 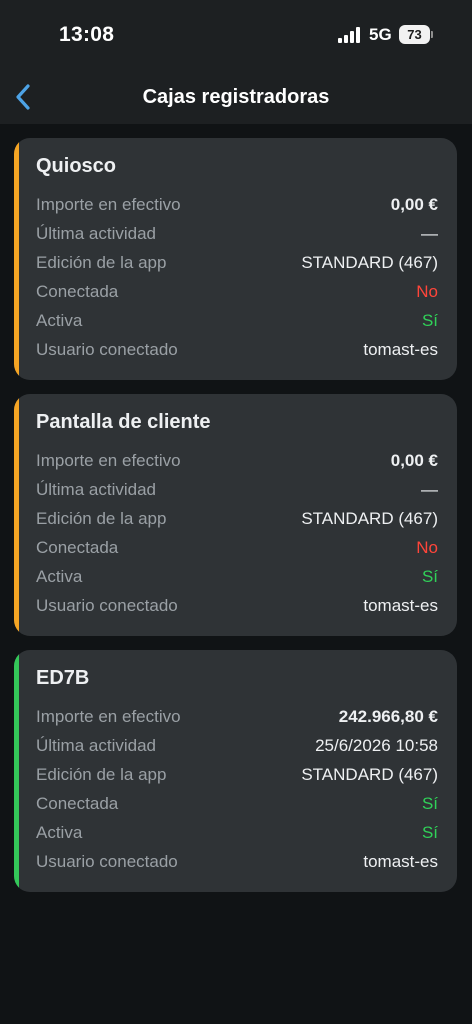 I want to click on last-activity-value: 25/6/2026 10:58, so click(x=376, y=745).